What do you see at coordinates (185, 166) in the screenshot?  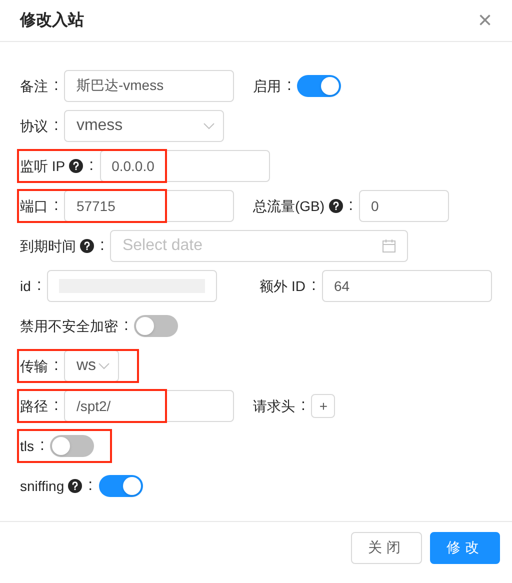 I see `text-field: 0.0.0.0` at bounding box center [185, 166].